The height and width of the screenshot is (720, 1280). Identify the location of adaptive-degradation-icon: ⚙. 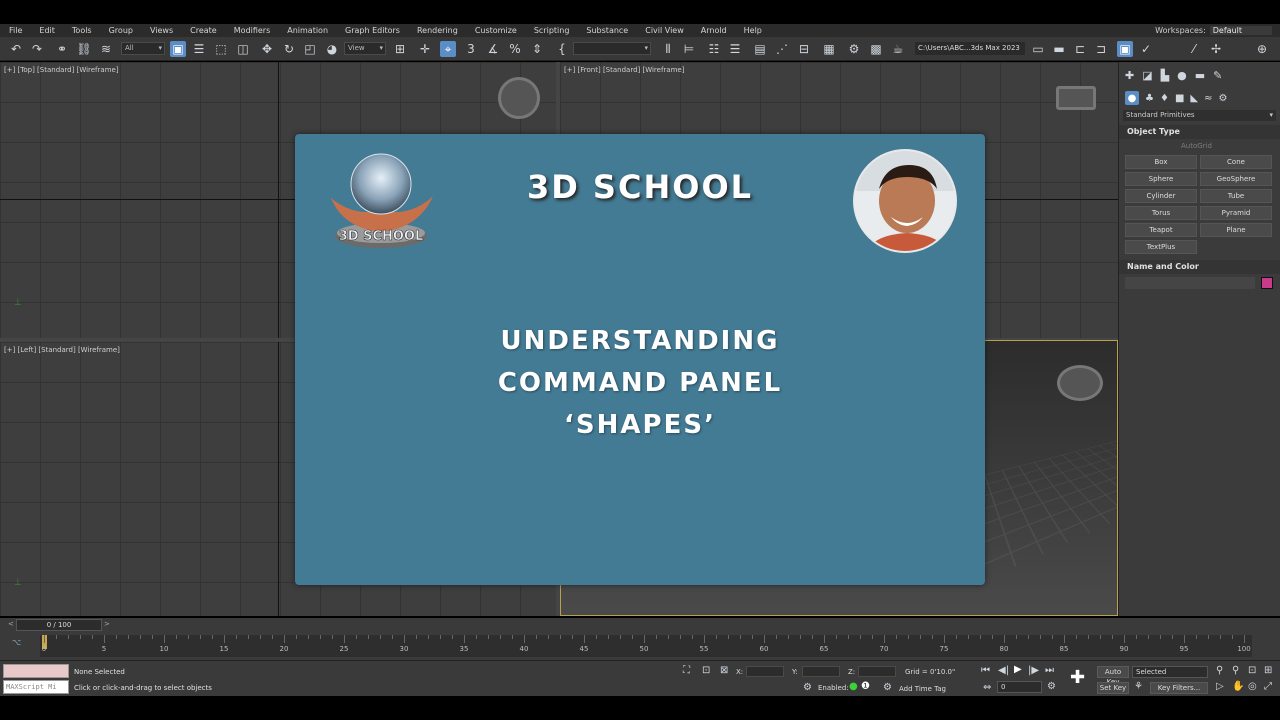
(807, 687).